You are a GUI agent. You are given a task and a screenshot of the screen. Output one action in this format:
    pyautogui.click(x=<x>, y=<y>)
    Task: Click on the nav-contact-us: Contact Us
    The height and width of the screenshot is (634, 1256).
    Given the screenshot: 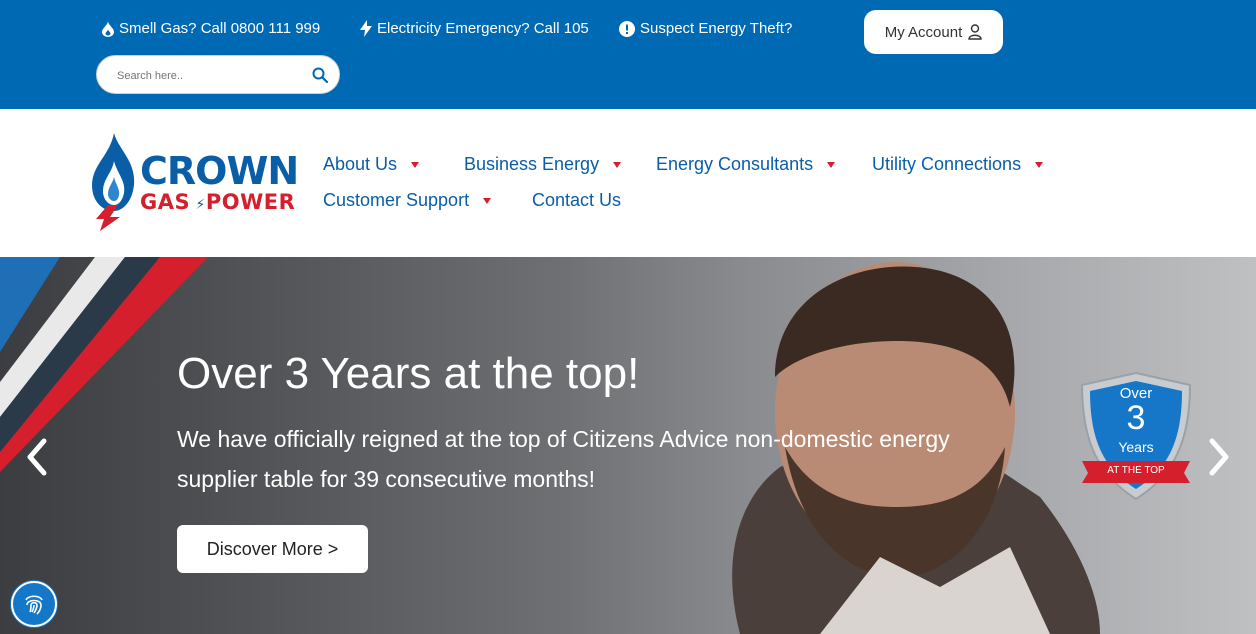 What is the action you would take?
    pyautogui.click(x=576, y=200)
    